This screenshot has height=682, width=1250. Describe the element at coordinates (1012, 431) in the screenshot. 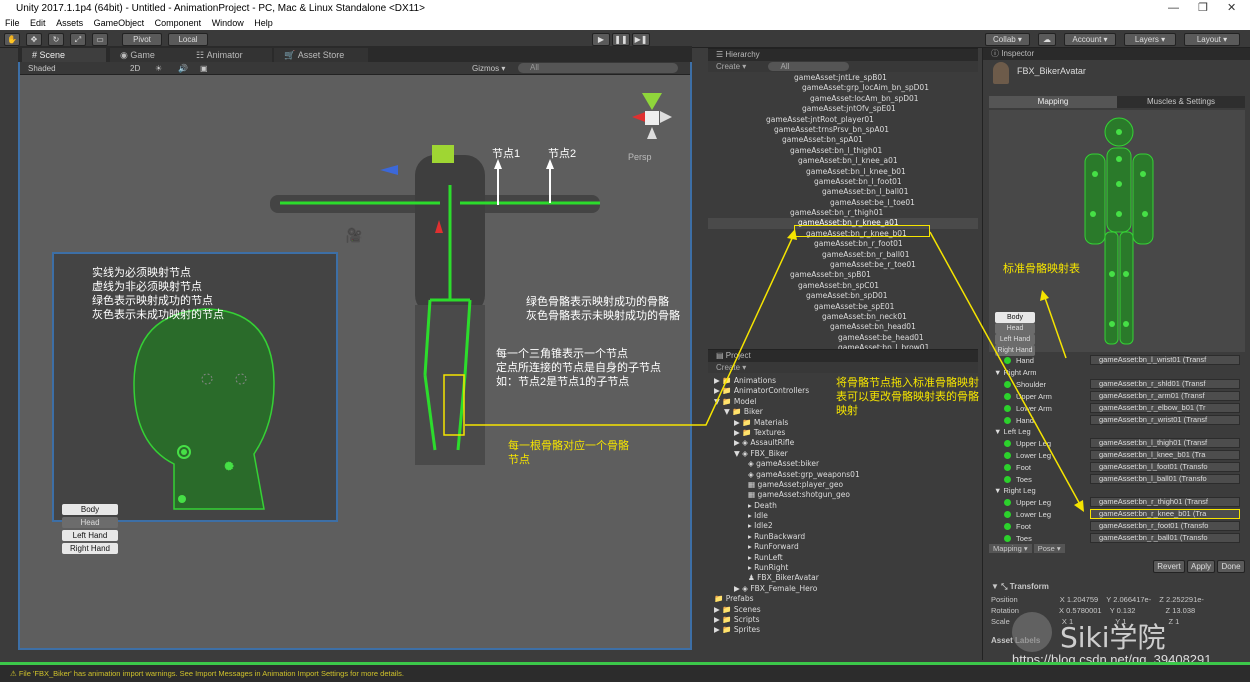

I see `left-leg-group: ▼ Left Leg` at that location.